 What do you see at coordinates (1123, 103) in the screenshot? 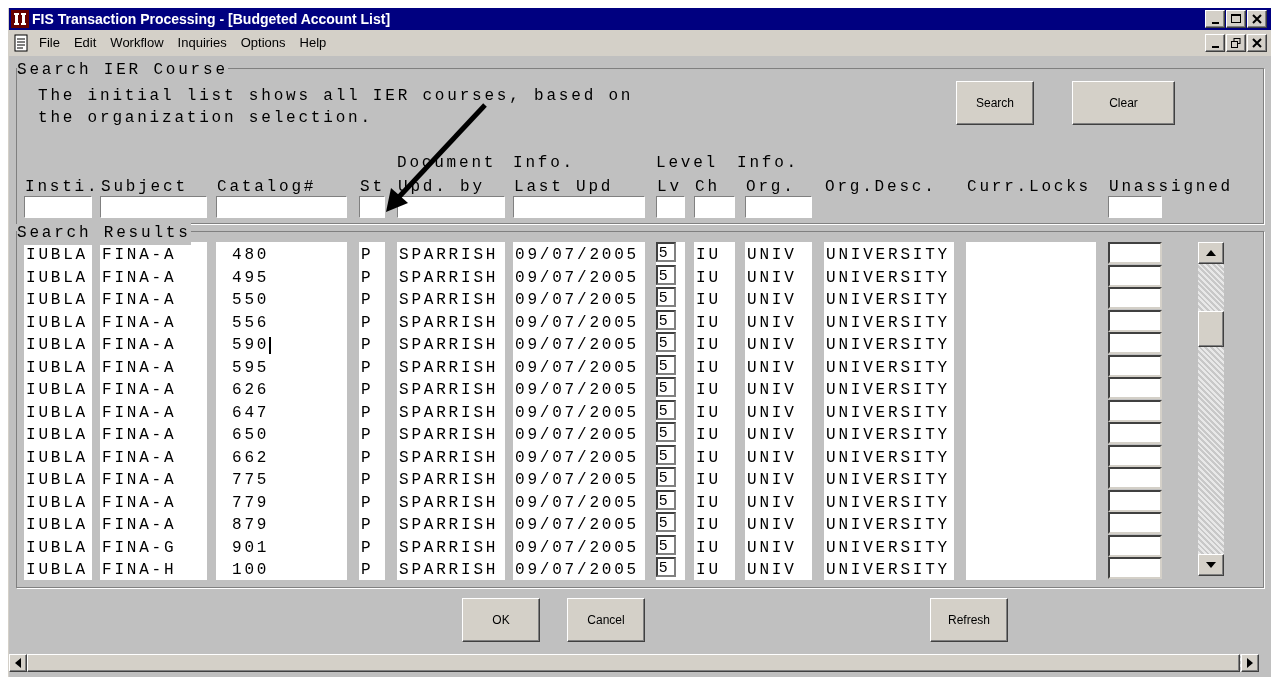
I see `clear-button: Clear` at bounding box center [1123, 103].